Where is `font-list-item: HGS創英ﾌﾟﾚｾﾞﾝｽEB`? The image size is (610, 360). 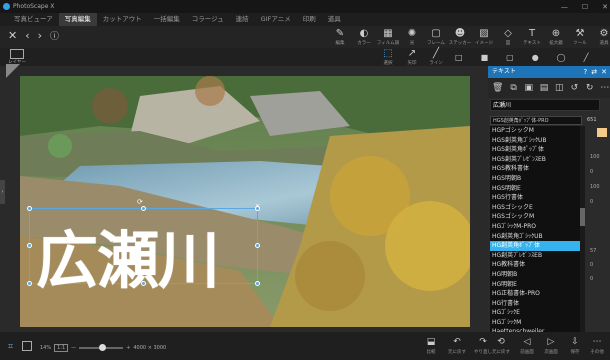 font-list-item: HGS創英ﾌﾟﾚｾﾞﾝｽEB is located at coordinates (535, 160).